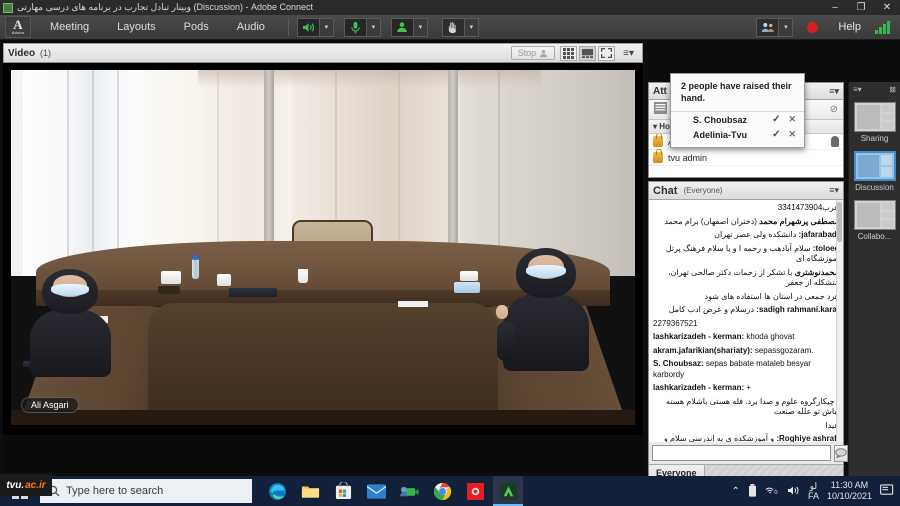 Image resolution: width=900 pixels, height=506 pixels. I want to click on webcam-icon, so click(402, 27).